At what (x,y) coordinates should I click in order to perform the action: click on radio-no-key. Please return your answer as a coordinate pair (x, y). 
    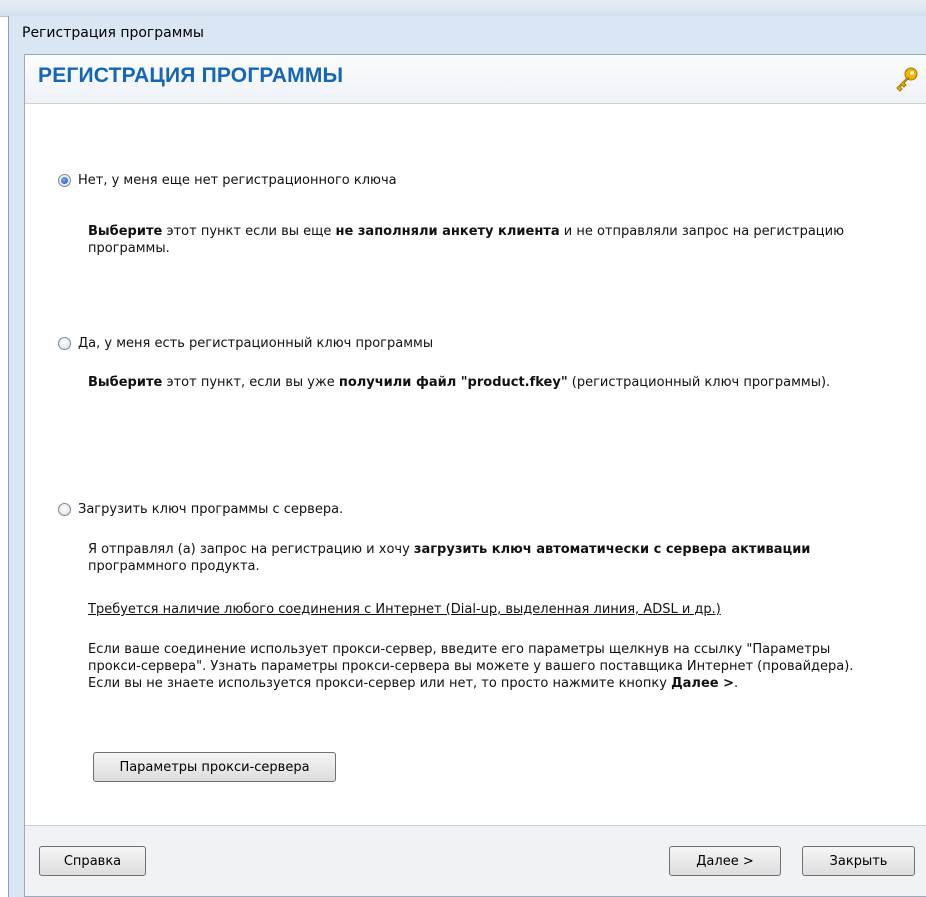
    Looking at the image, I should click on (64, 180).